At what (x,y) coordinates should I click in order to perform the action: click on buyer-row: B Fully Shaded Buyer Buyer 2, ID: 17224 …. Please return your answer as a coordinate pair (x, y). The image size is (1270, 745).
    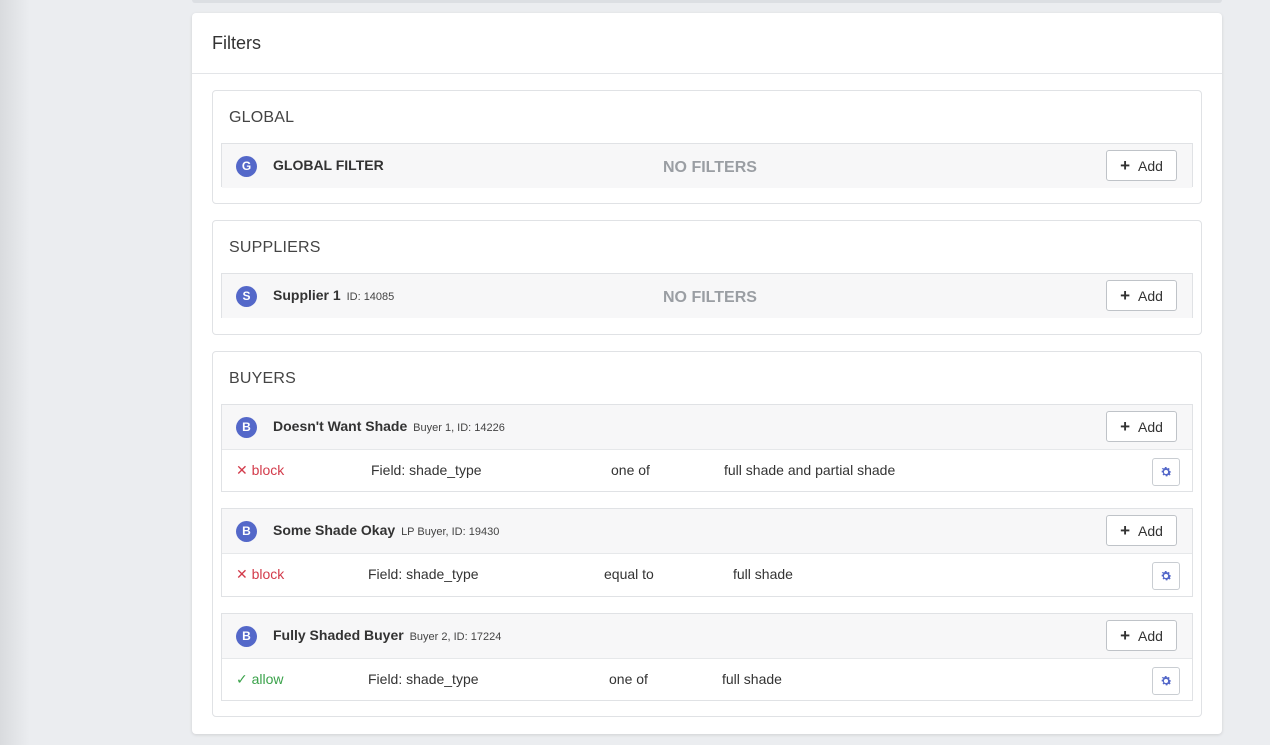
    Looking at the image, I should click on (707, 657).